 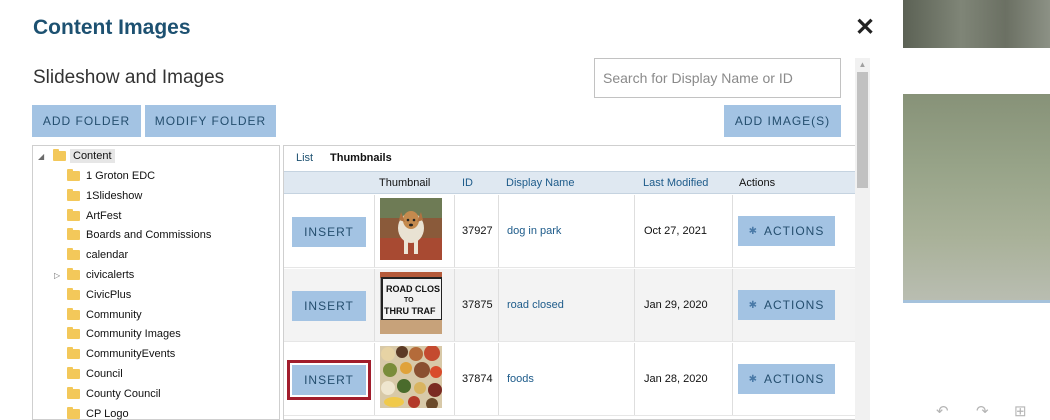 I want to click on tree-item: CivicPlus, so click(x=99, y=295).